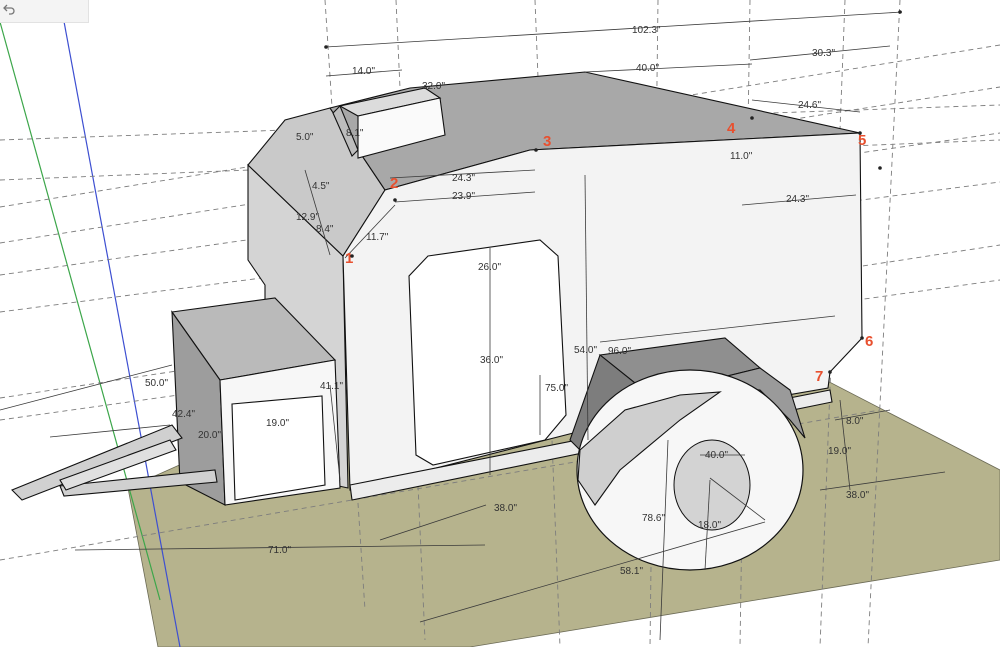 The width and height of the screenshot is (1000, 647). Describe the element at coordinates (487, 352) in the screenshot. I see `door` at that location.